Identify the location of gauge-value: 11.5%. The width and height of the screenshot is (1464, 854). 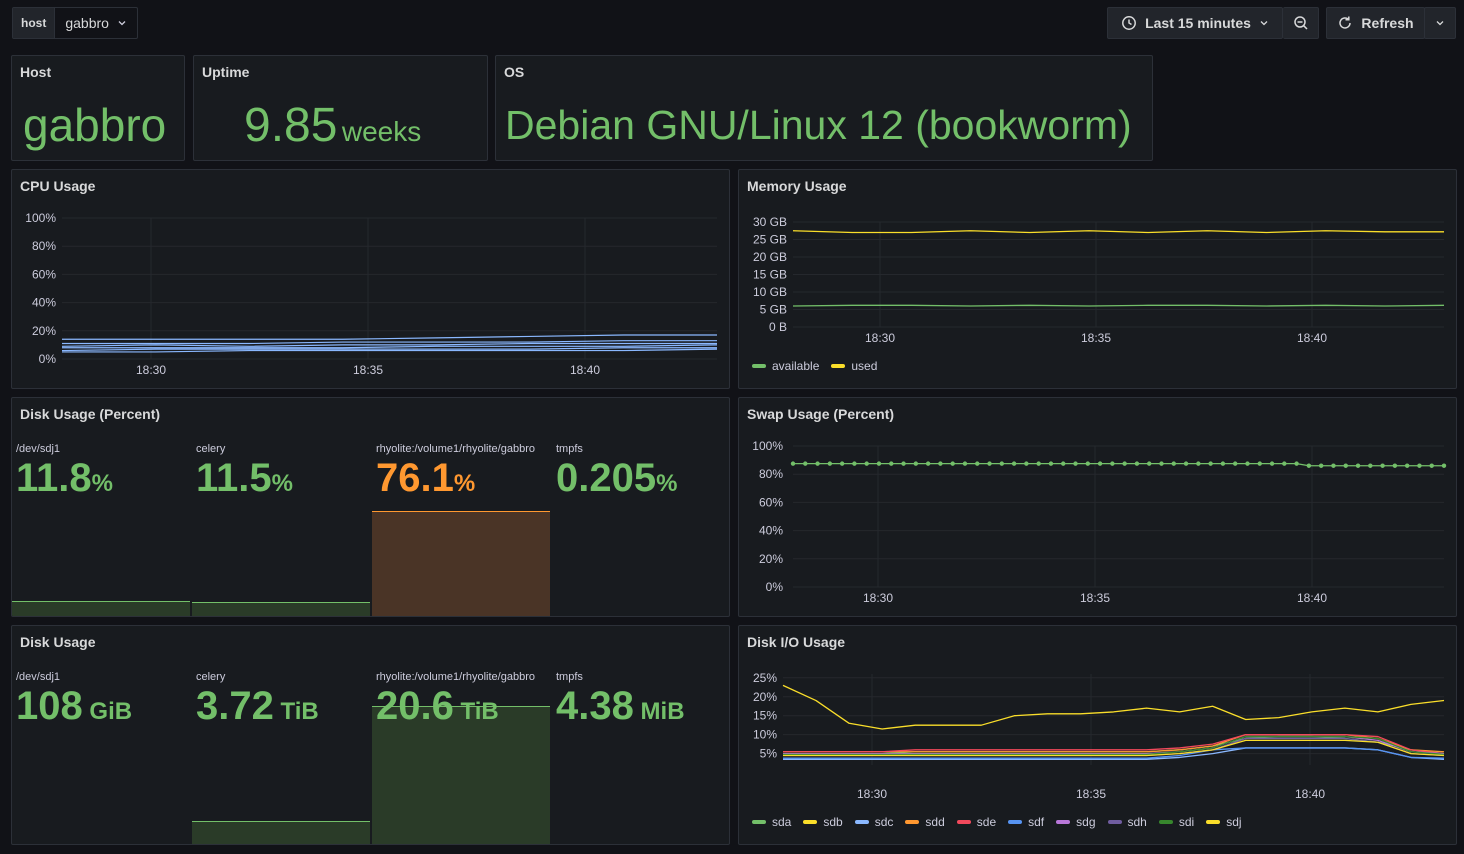
(244, 478).